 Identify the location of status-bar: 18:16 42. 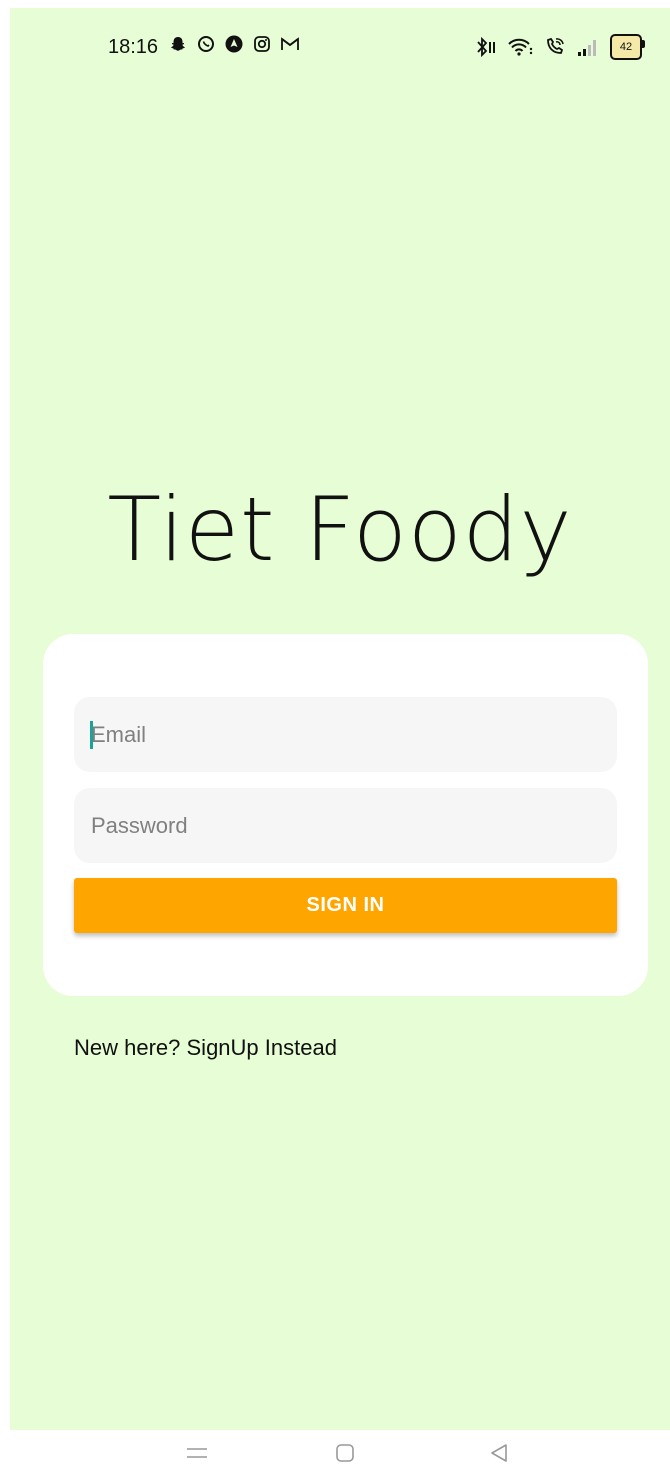
(340, 43).